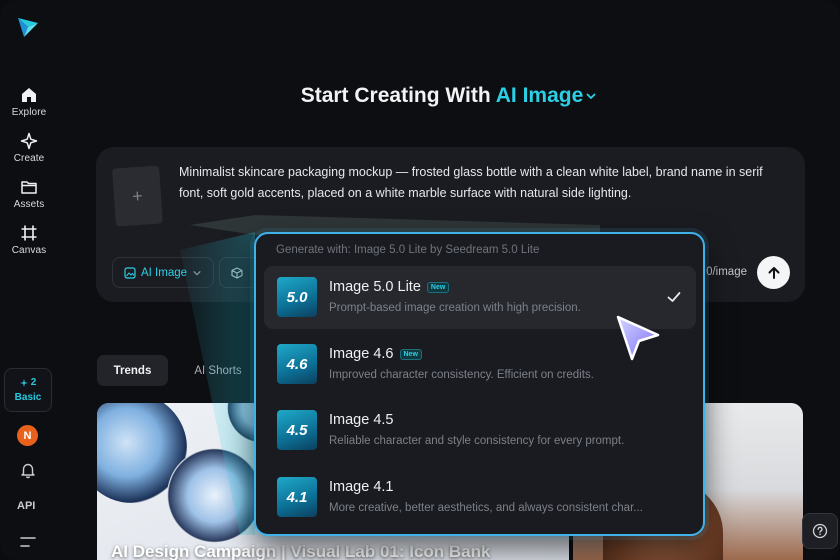 The width and height of the screenshot is (840, 560). I want to click on mode-selector: AI Image, so click(163, 272).